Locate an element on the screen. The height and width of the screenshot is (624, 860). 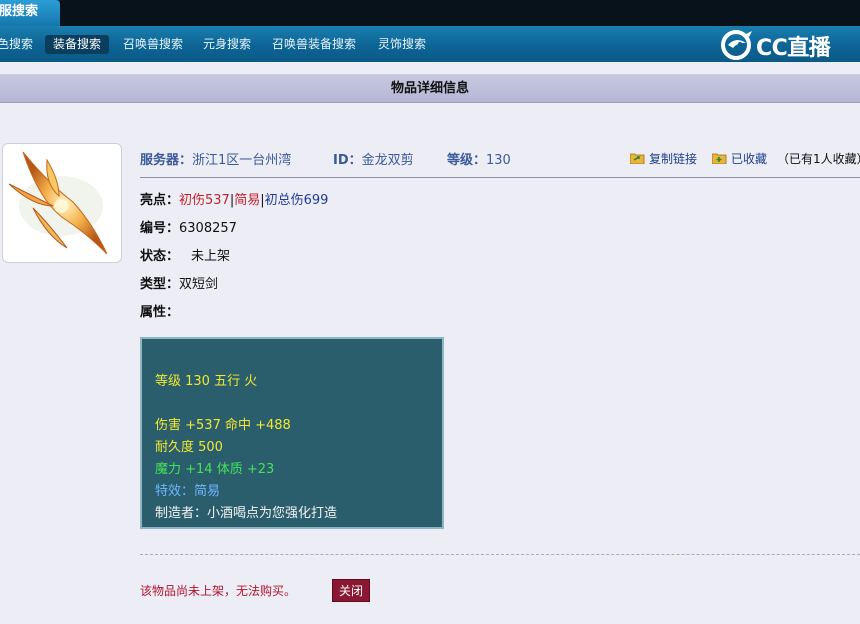
attr-maker: 制造者：小酒喝点为您强化打造 is located at coordinates (246, 513).